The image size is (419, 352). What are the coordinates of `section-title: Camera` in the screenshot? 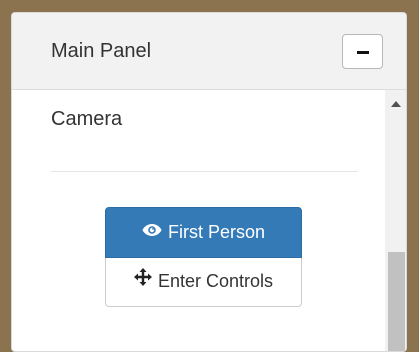 It's located at (87, 119).